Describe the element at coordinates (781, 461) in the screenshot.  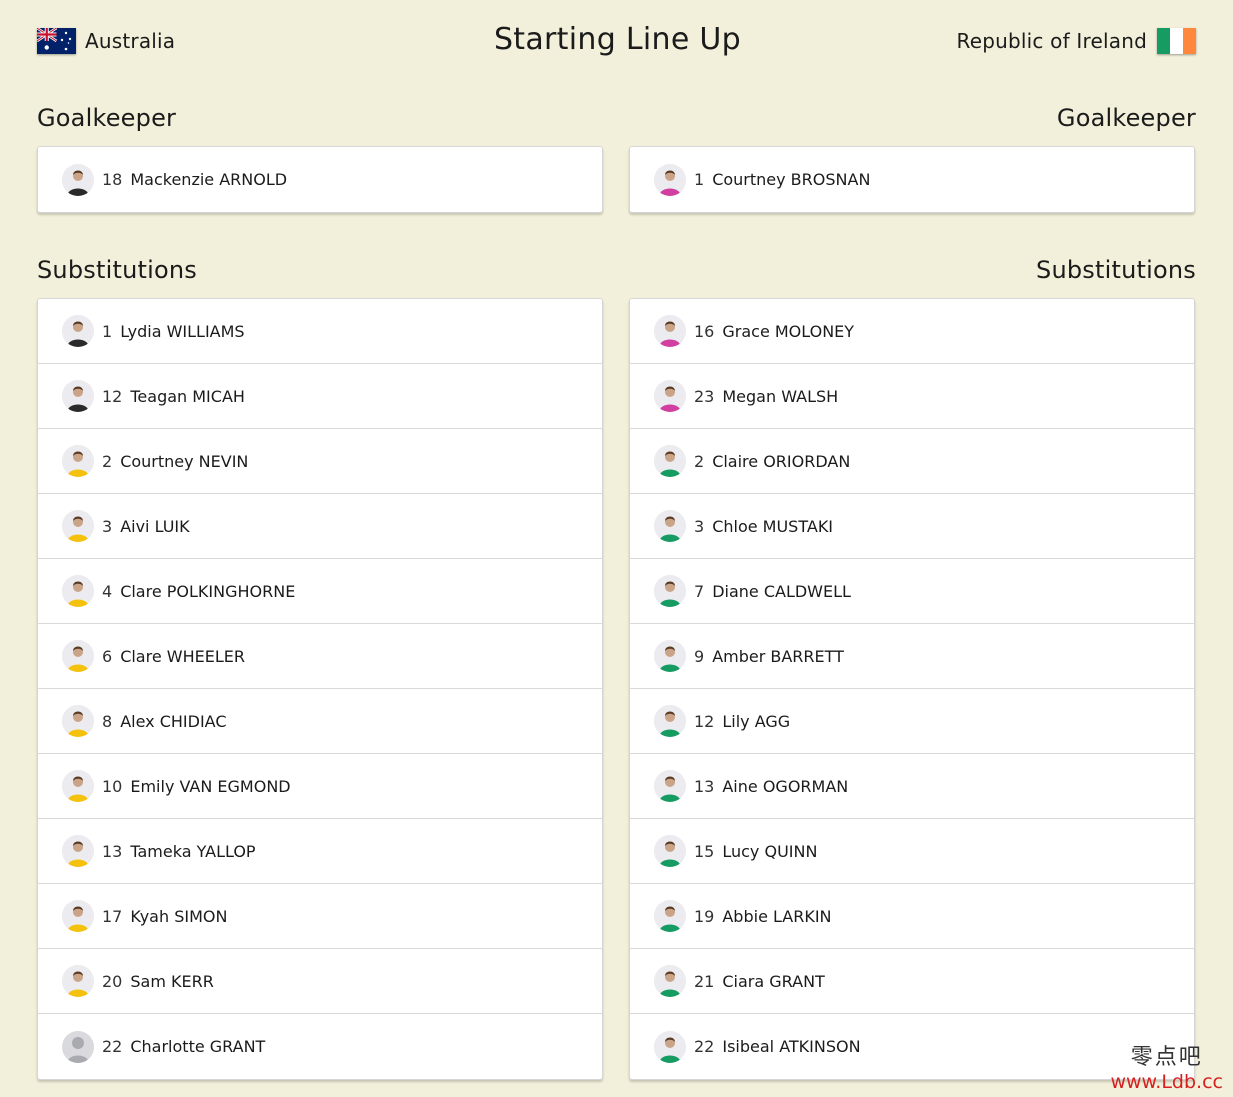
I see `player-name: Claire ORIORDAN` at that location.